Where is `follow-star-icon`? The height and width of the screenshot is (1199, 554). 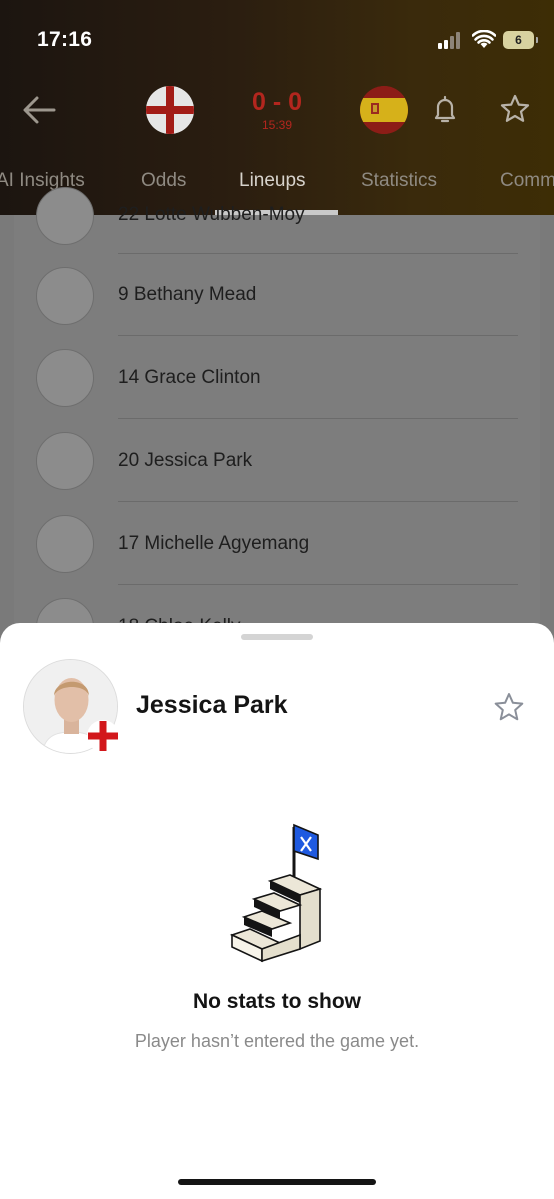 follow-star-icon is located at coordinates (509, 707).